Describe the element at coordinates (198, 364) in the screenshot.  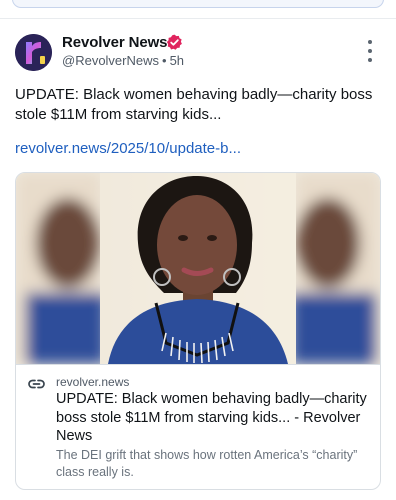
I see `card-separator` at that location.